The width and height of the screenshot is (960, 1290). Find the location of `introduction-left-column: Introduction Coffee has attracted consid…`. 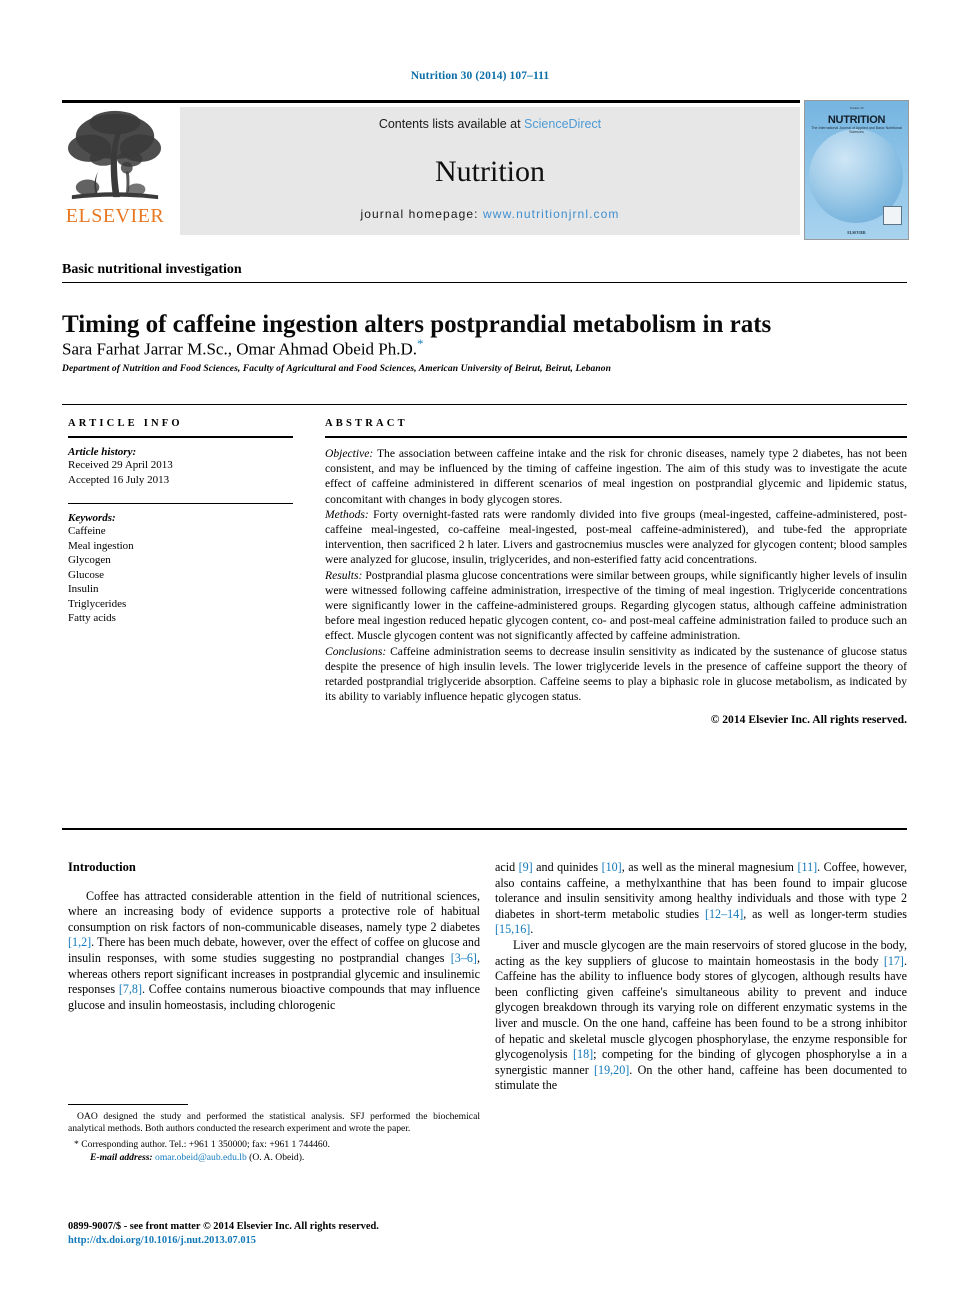

introduction-left-column: Introduction Coffee has attracted consid… is located at coordinates (274, 936).